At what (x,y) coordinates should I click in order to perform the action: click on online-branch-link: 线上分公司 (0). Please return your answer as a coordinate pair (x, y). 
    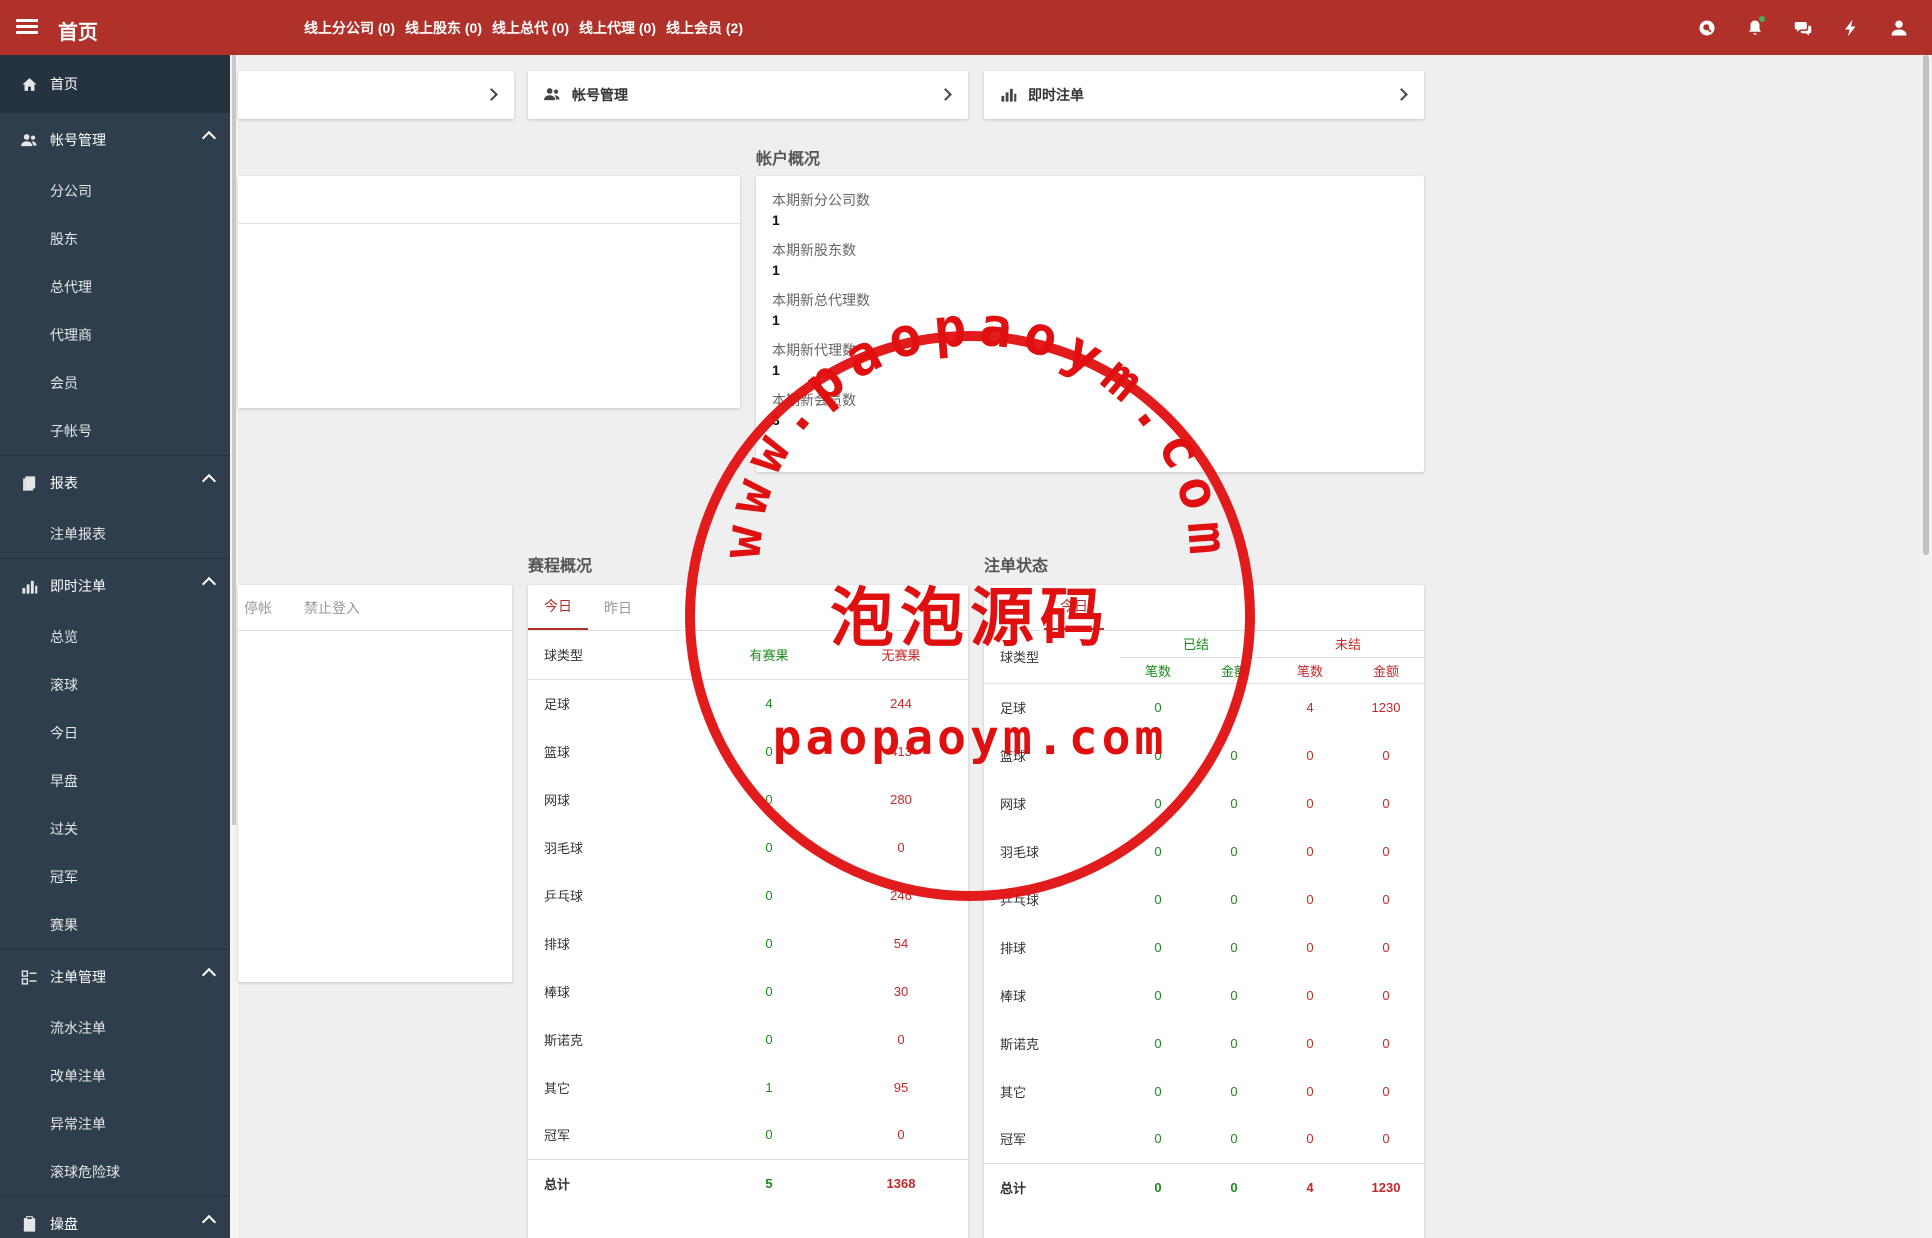
    Looking at the image, I should click on (349, 28).